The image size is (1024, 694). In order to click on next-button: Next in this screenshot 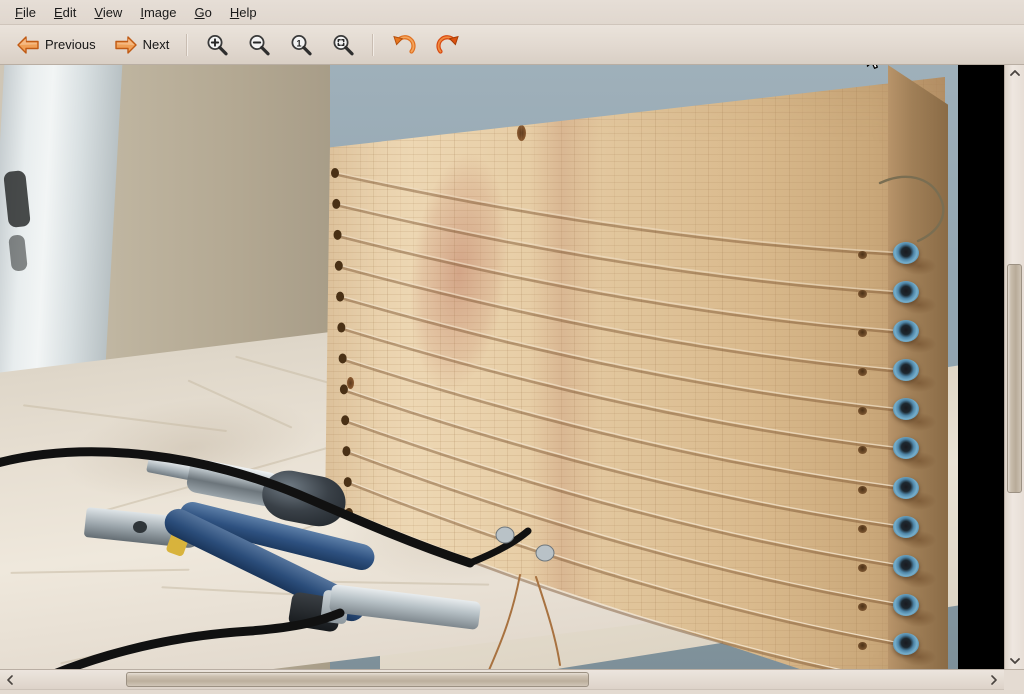, I will do `click(142, 45)`.